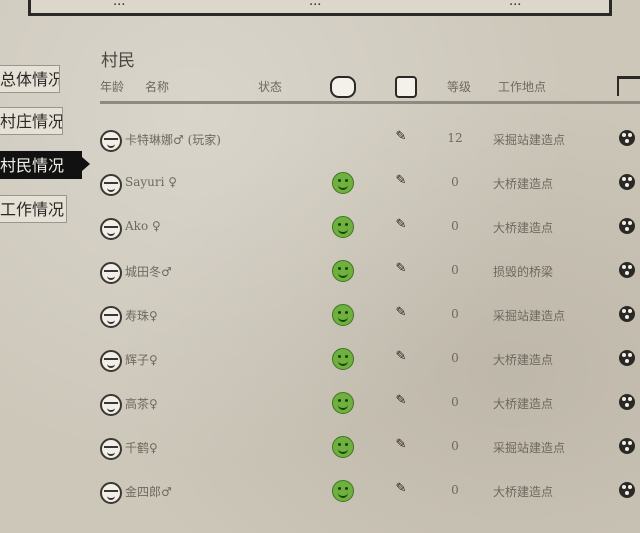 This screenshot has height=533, width=640. Describe the element at coordinates (143, 226) in the screenshot. I see `villager-name: Ako ♀` at that location.